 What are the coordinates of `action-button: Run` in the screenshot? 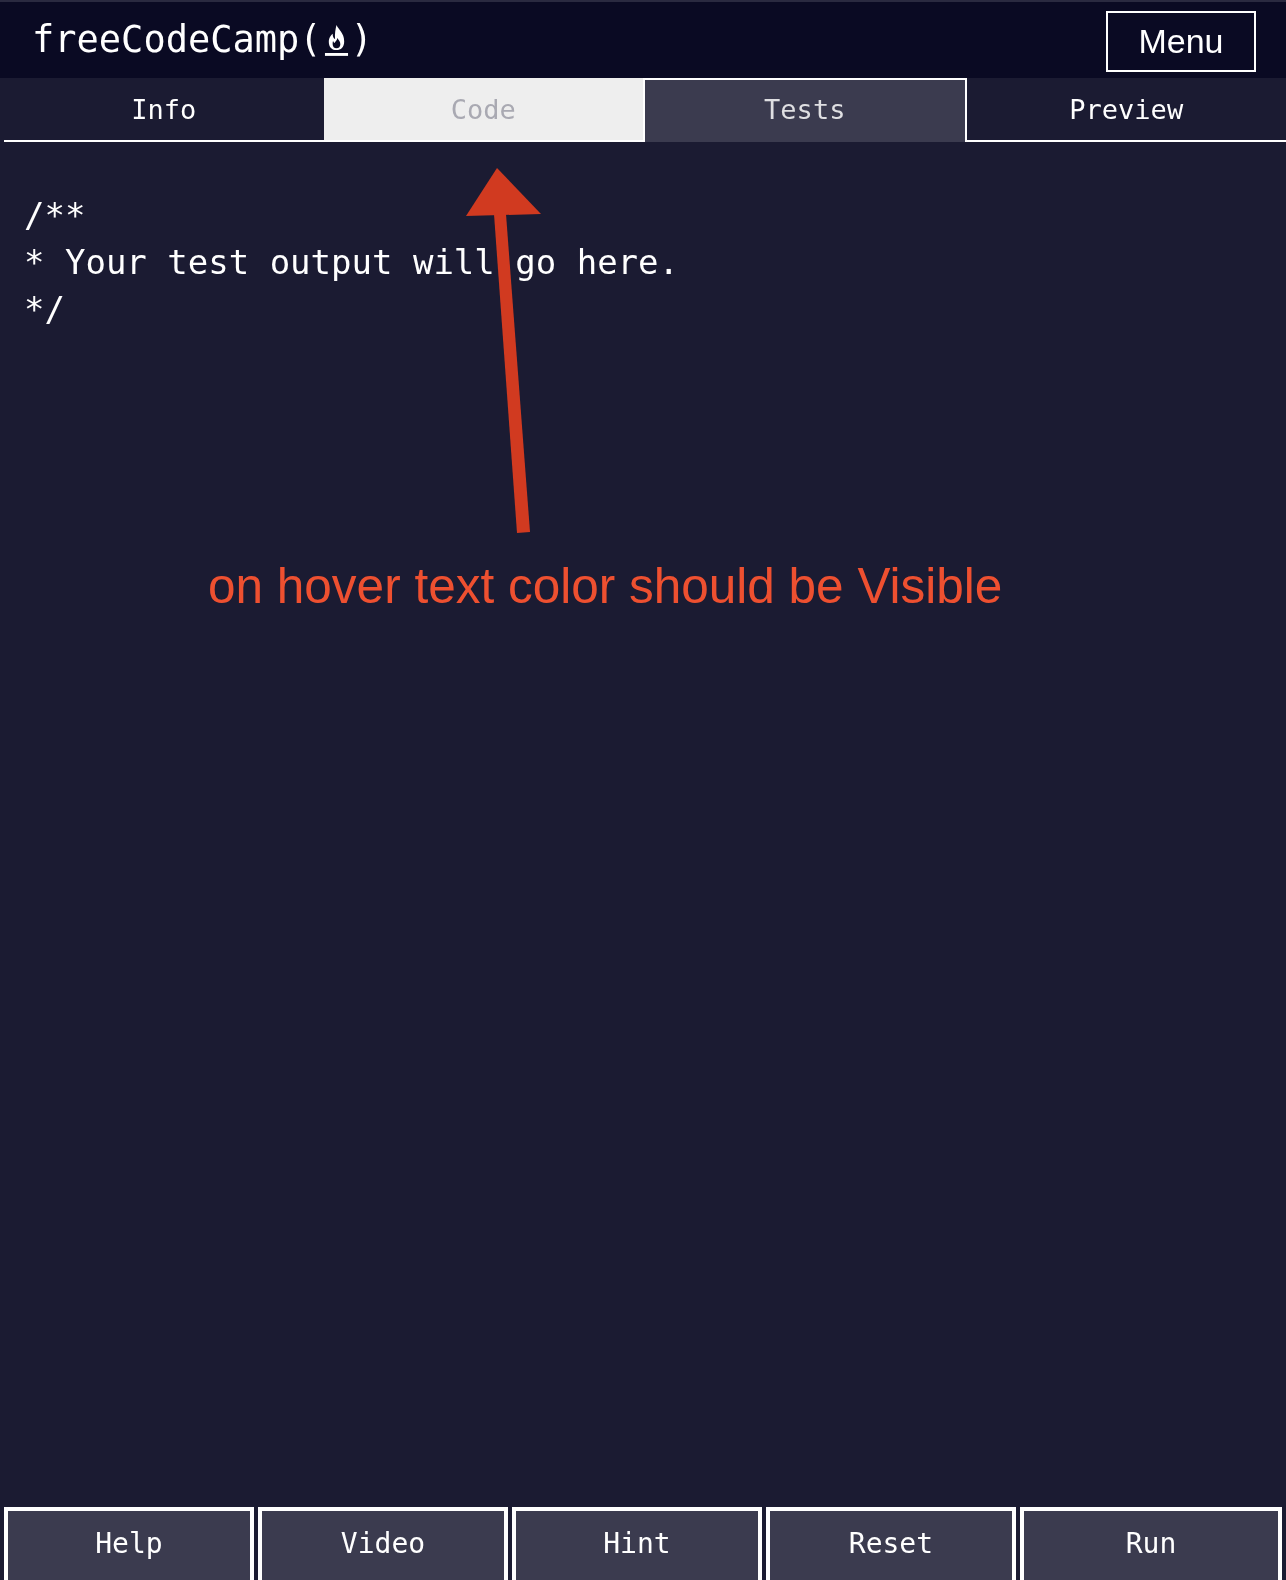 It's located at (1150, 1543).